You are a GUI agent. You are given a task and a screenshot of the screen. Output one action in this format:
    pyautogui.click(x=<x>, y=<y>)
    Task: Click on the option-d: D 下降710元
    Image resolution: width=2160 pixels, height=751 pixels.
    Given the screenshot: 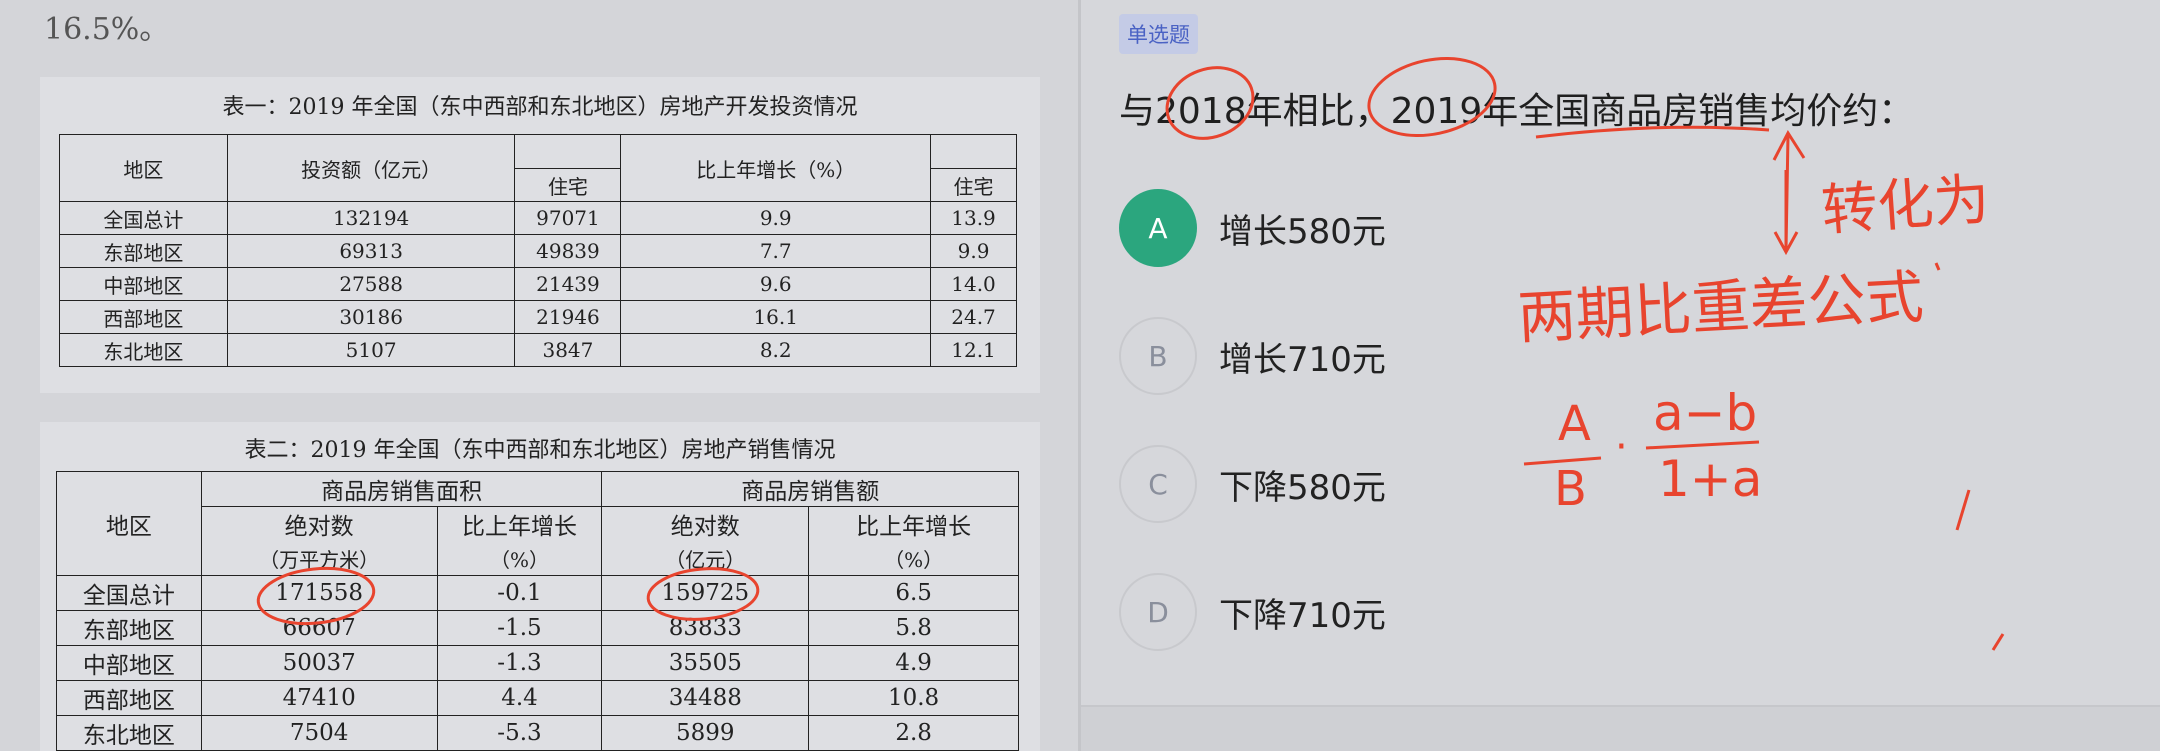 What is the action you would take?
    pyautogui.click(x=1369, y=612)
    